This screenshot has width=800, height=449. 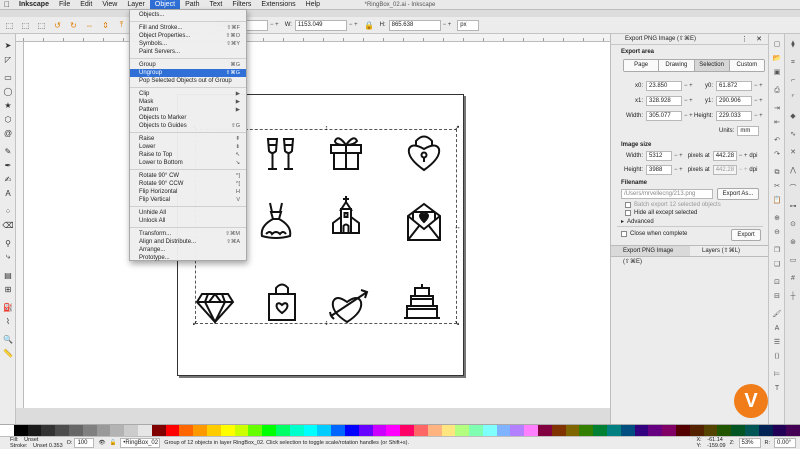 I want to click on raise-to-top-icon: ⤒, so click(x=121, y=25).